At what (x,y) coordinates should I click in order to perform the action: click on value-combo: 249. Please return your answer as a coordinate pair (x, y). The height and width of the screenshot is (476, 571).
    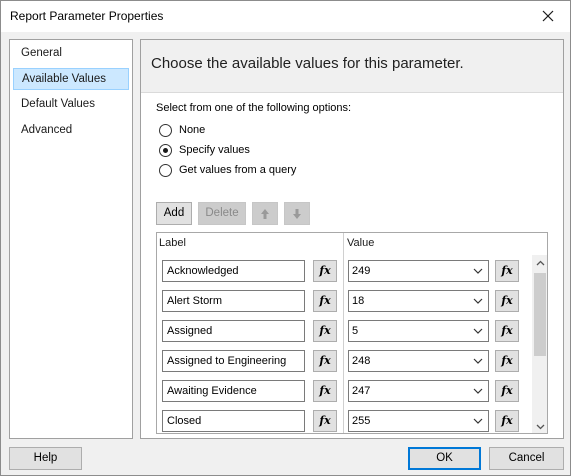
    Looking at the image, I should click on (418, 271).